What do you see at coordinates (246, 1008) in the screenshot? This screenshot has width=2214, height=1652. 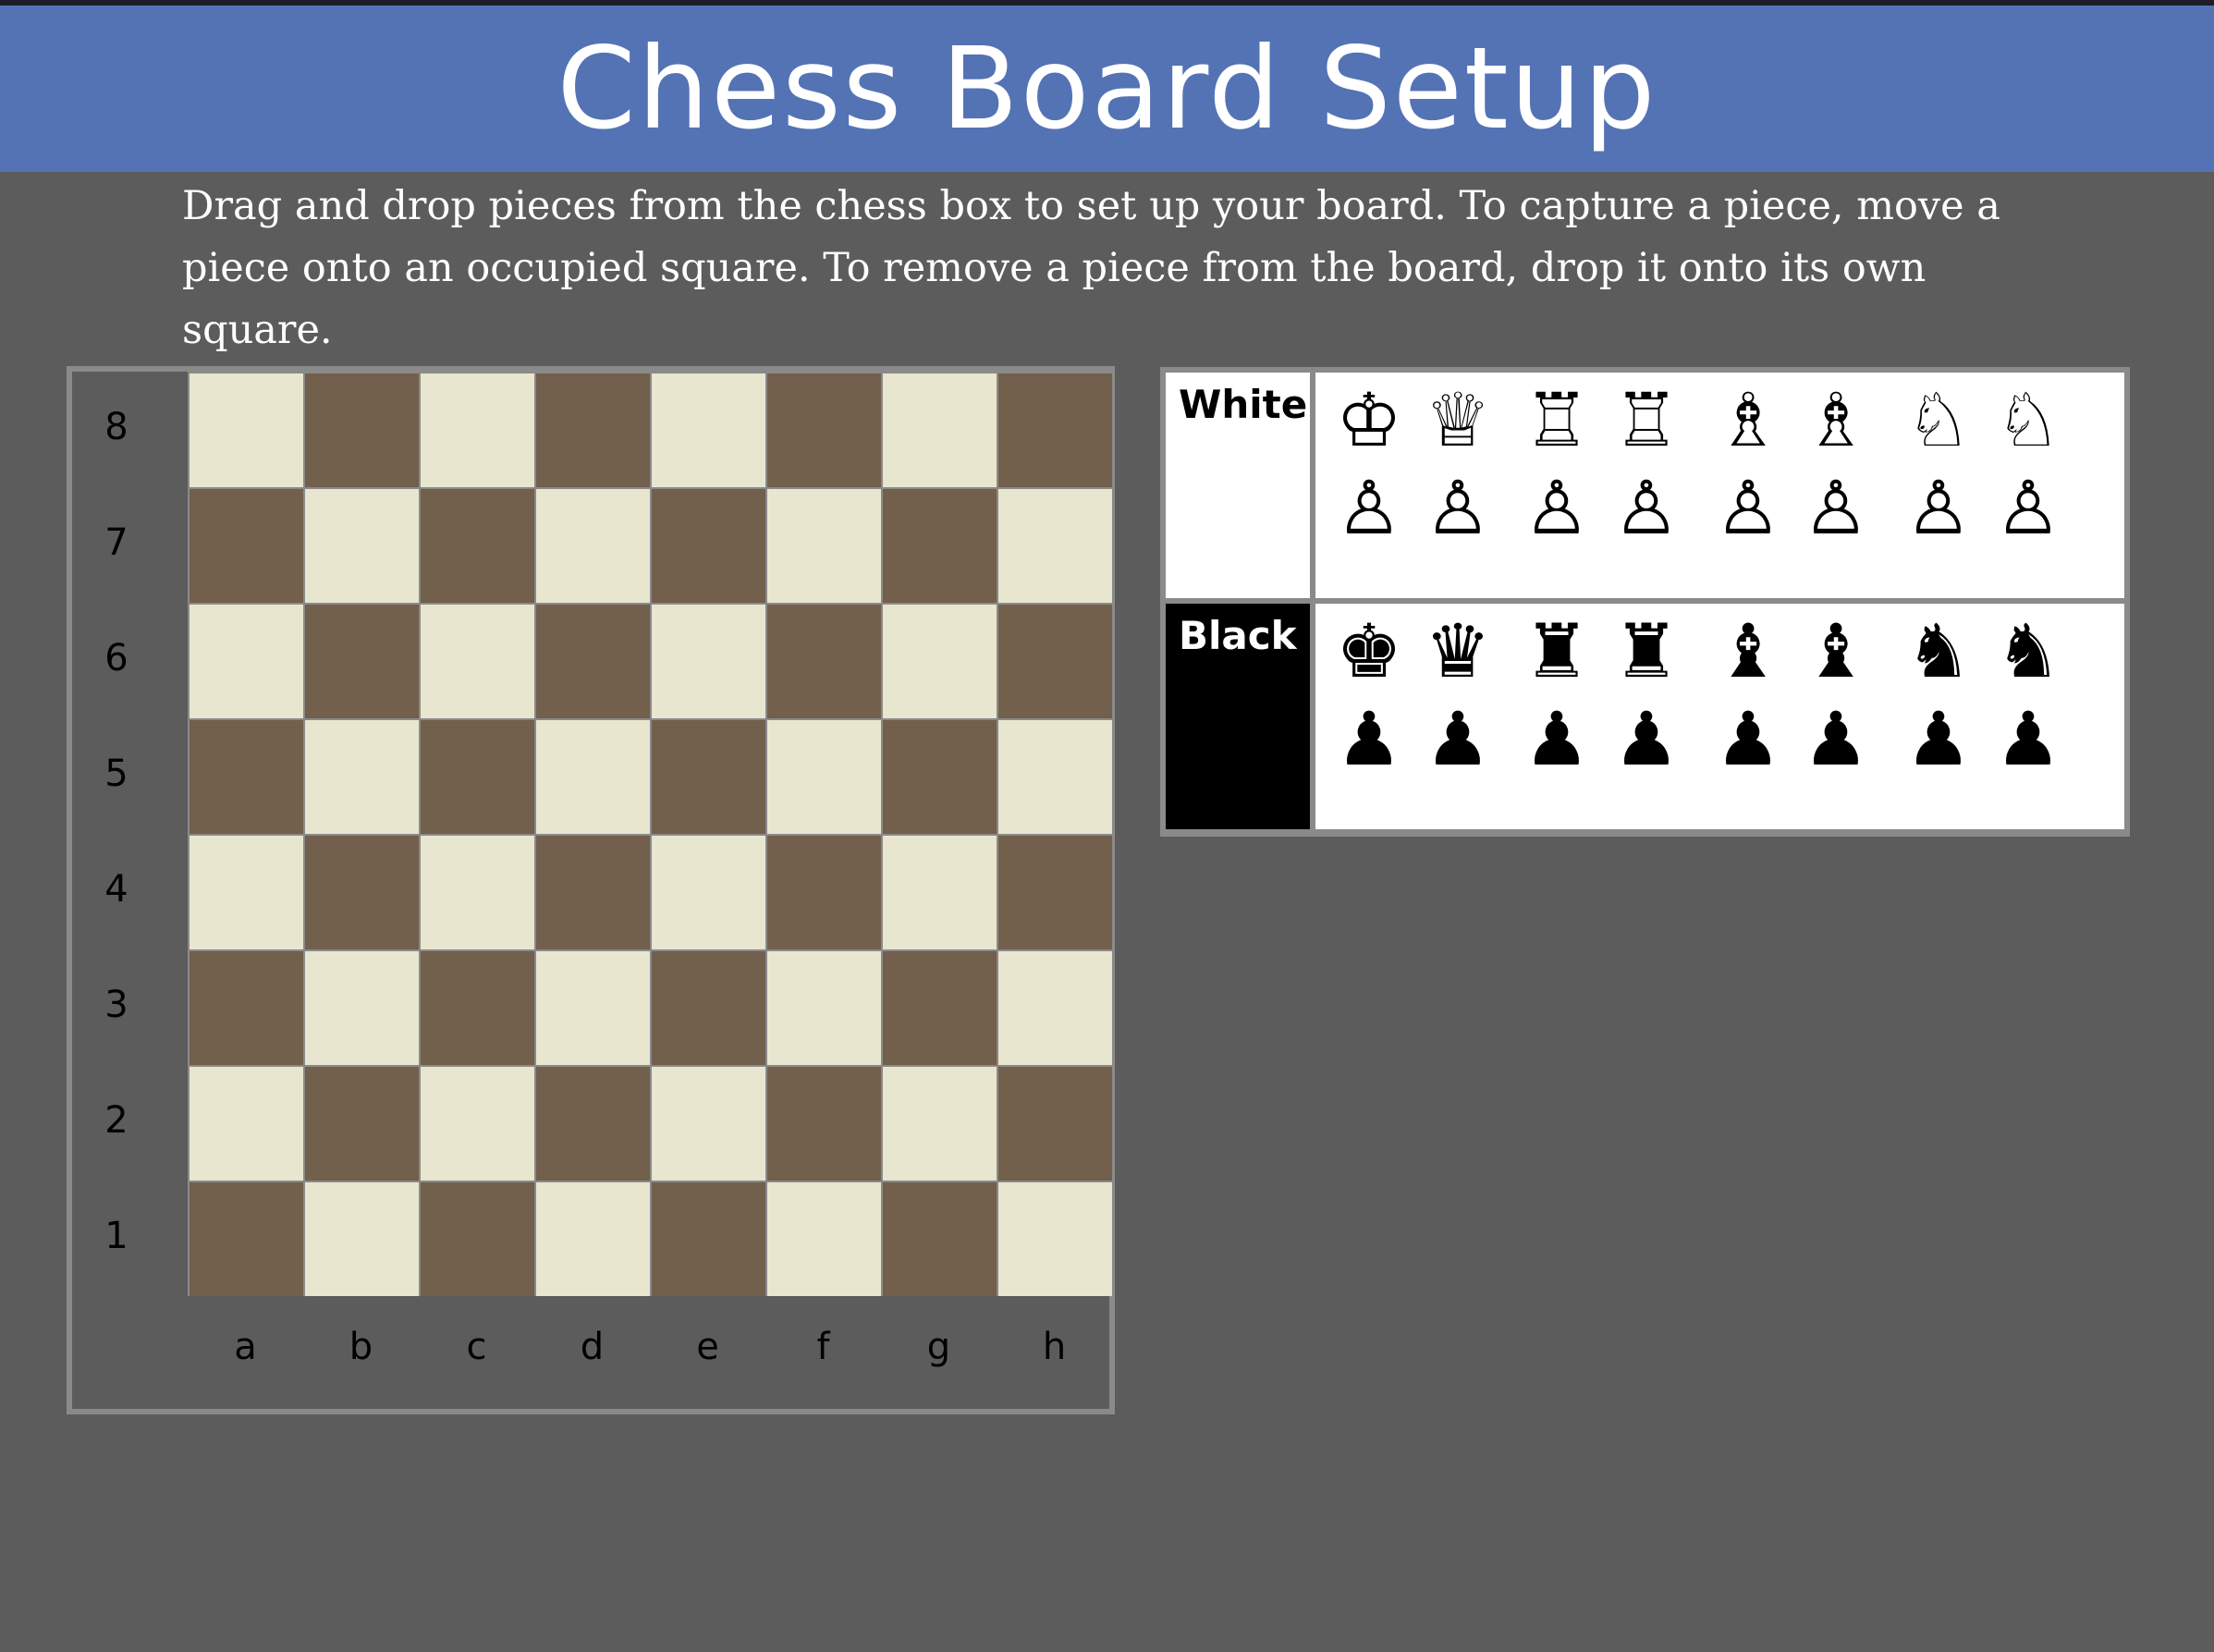 I see `square-a3` at bounding box center [246, 1008].